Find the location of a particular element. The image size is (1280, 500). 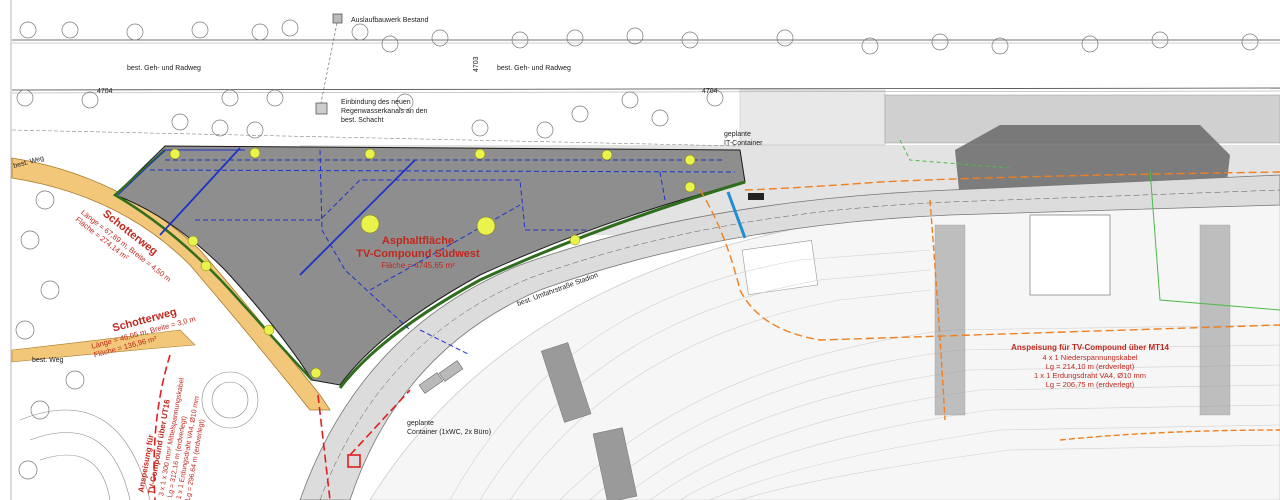

mt14-line-3: 1 x 1 Erdungsdraht VA4, Ø10 mm is located at coordinates (1090, 375).